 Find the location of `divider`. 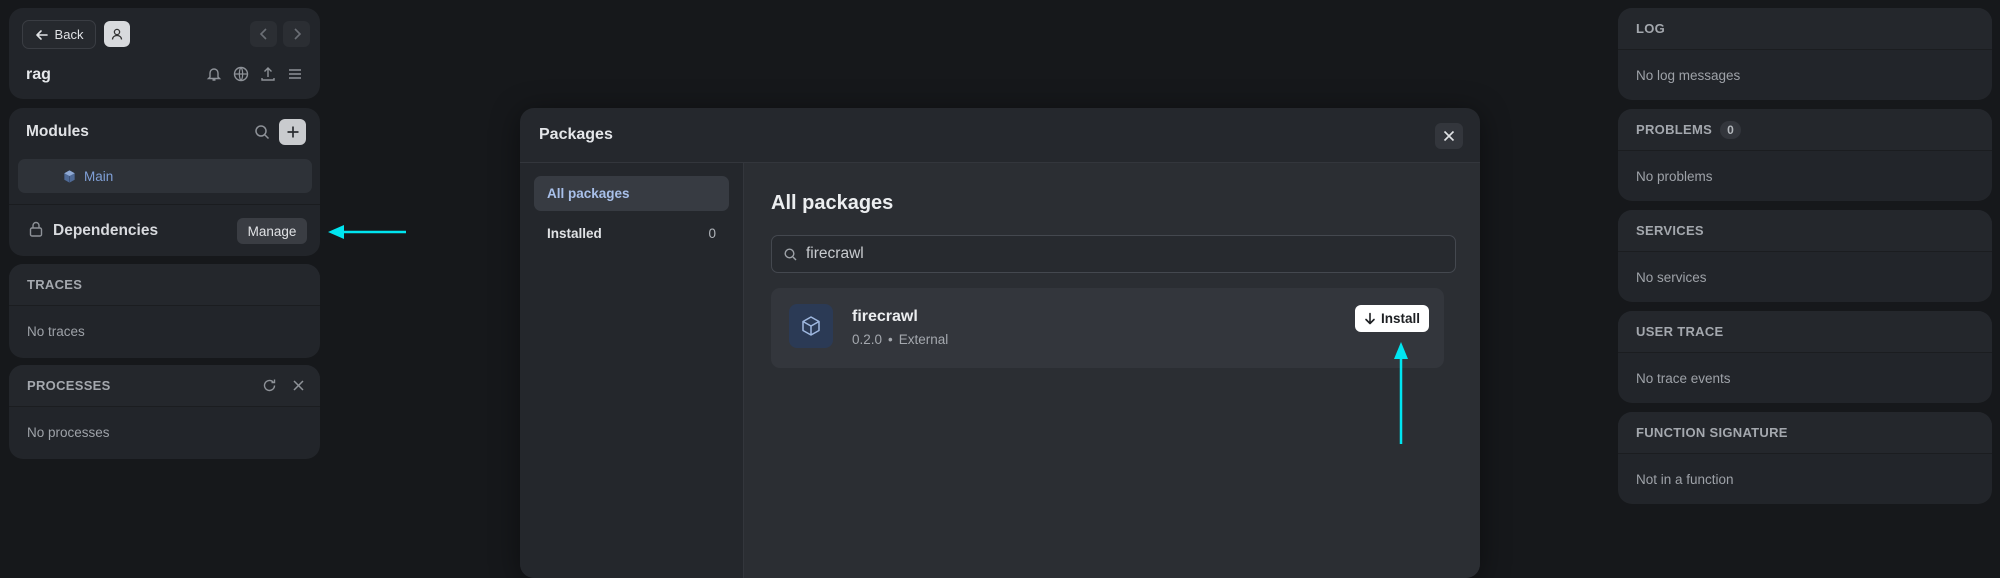

divider is located at coordinates (164, 204).